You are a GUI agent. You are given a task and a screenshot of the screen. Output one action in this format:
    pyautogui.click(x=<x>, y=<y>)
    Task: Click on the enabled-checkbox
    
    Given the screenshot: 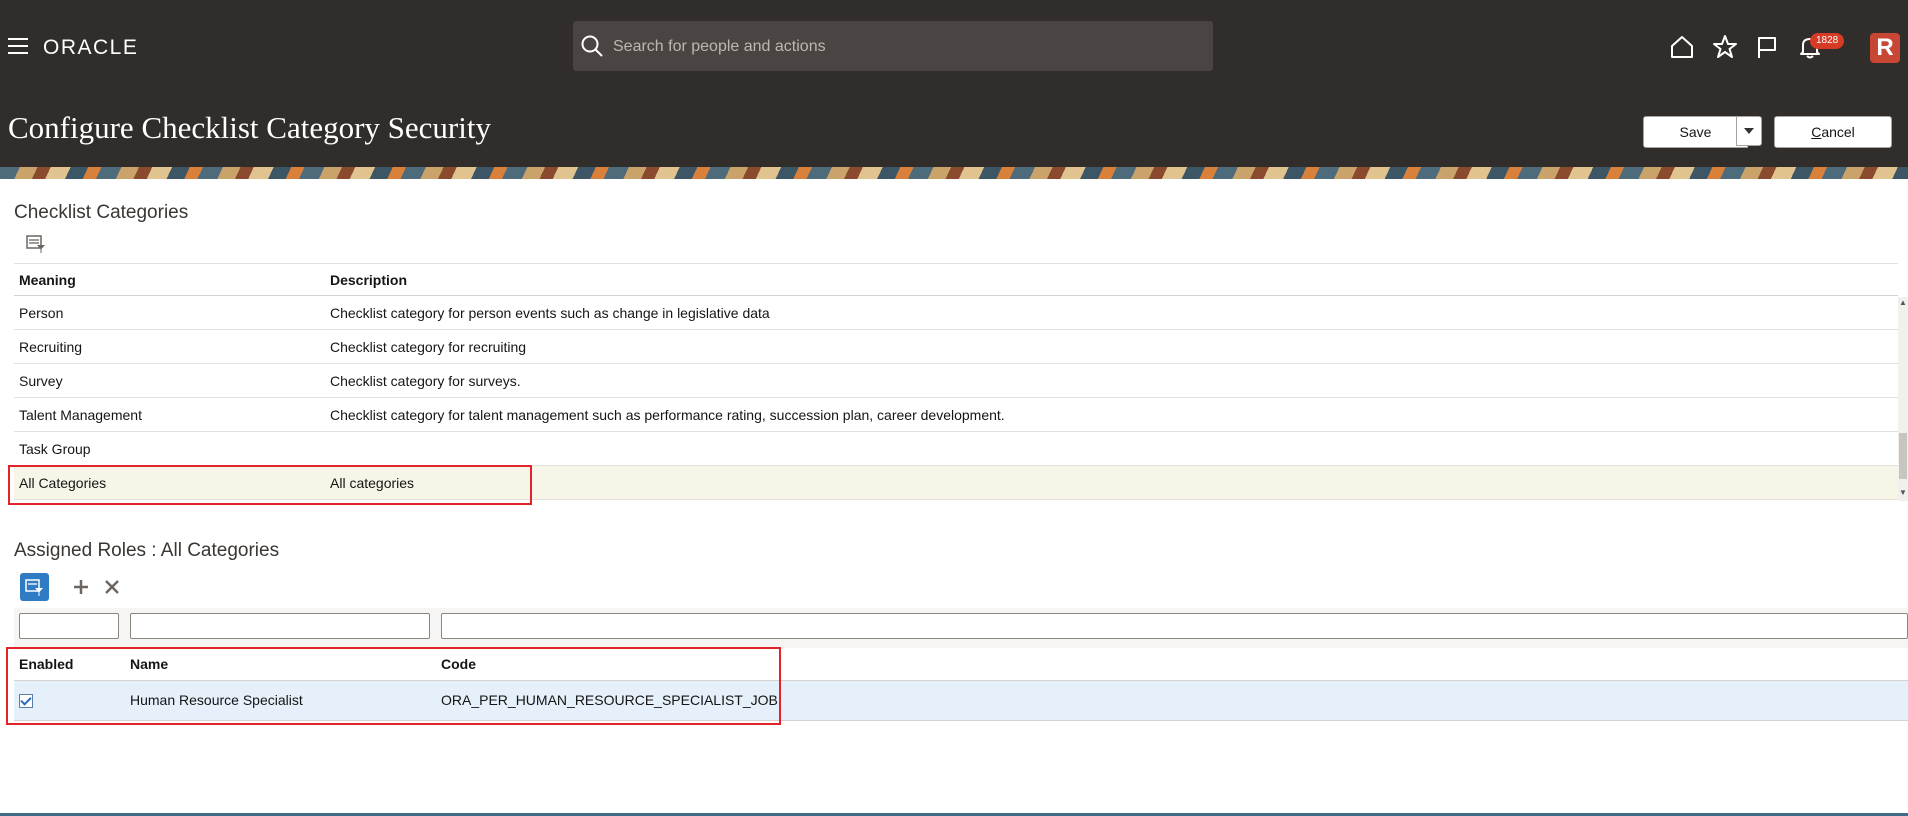 What is the action you would take?
    pyautogui.click(x=26, y=700)
    